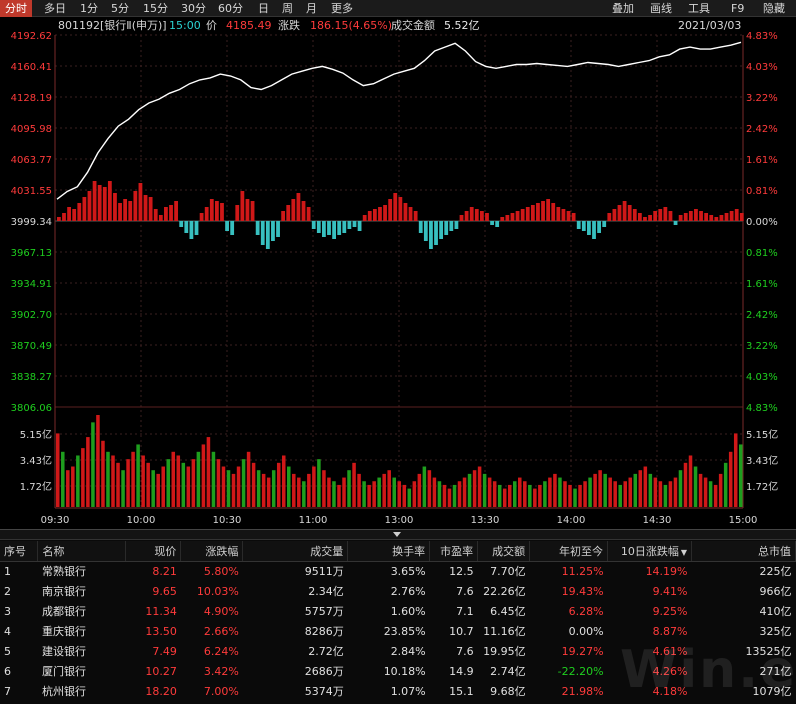 The image size is (796, 704). I want to click on overlay-button: 叠加, so click(623, 8).